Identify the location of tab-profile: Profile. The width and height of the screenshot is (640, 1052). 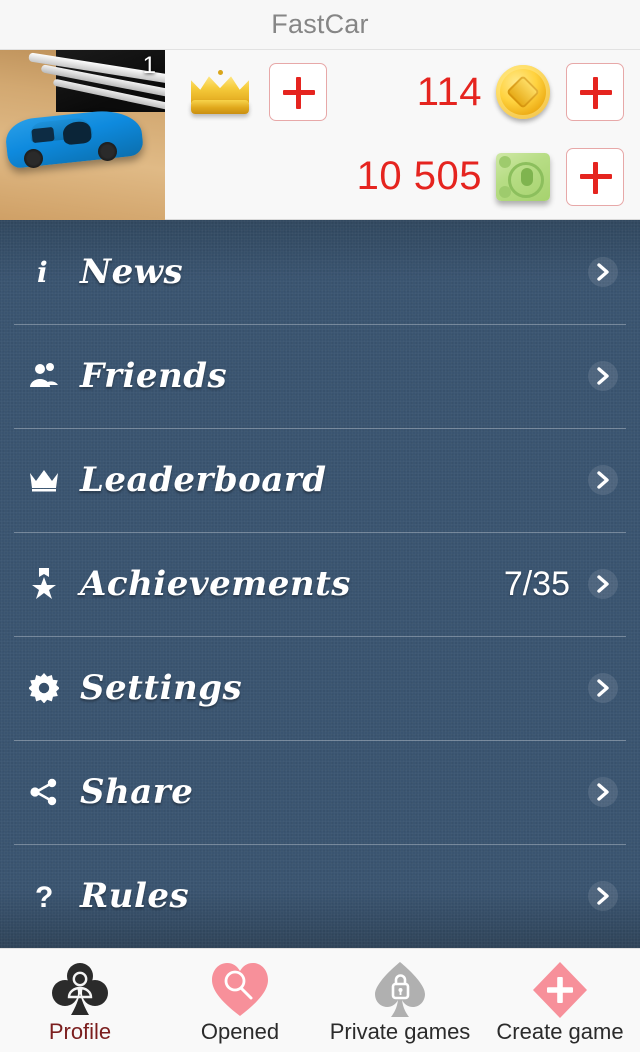
(80, 1000).